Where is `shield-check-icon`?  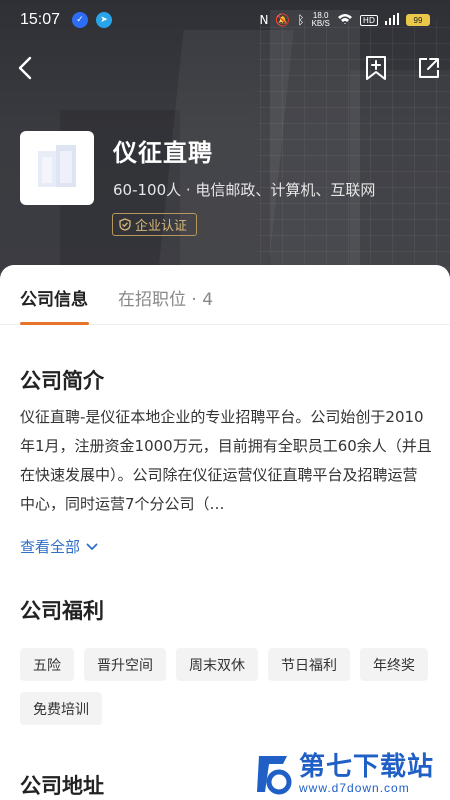
shield-check-icon is located at coordinates (125, 224).